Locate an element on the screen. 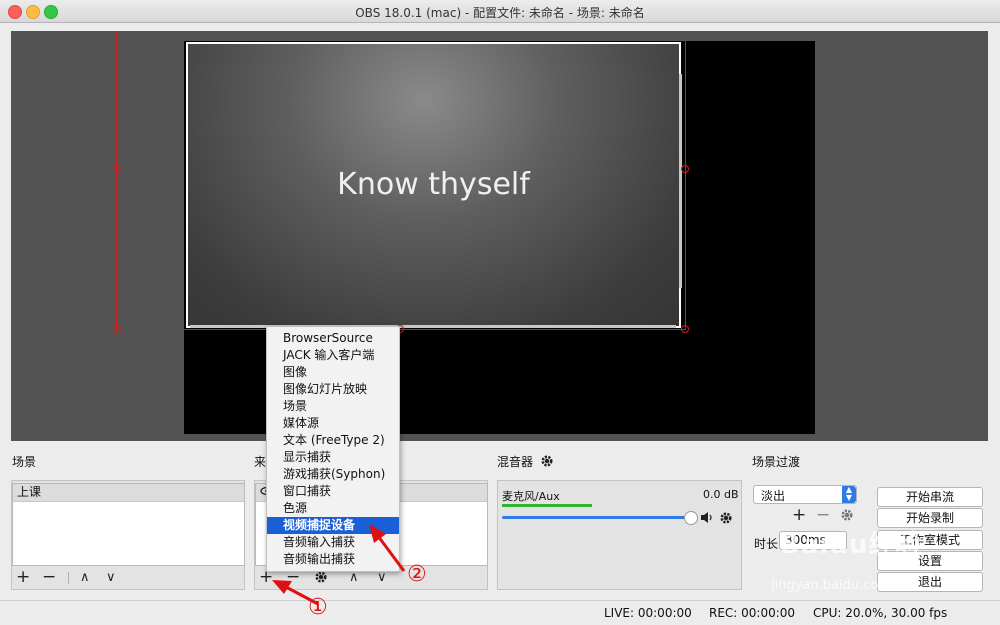 This screenshot has height=625, width=1000. baidu-watermark-url: jingyan.baidu.com is located at coordinates (831, 585).